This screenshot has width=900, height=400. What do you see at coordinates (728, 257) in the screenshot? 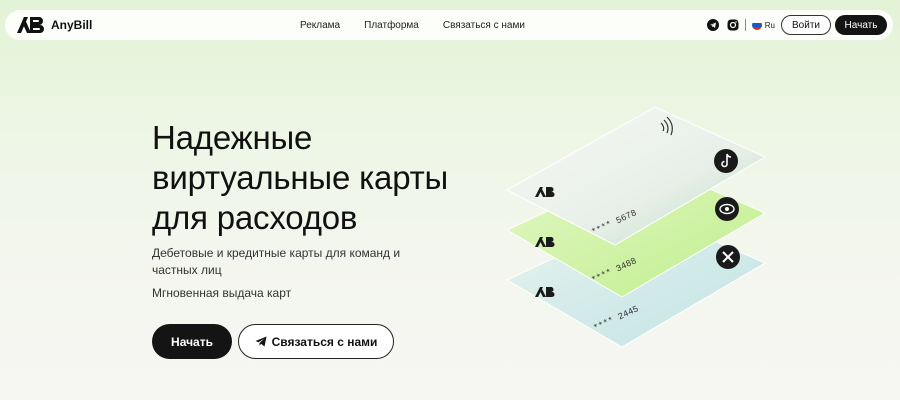
I see `x-icon` at bounding box center [728, 257].